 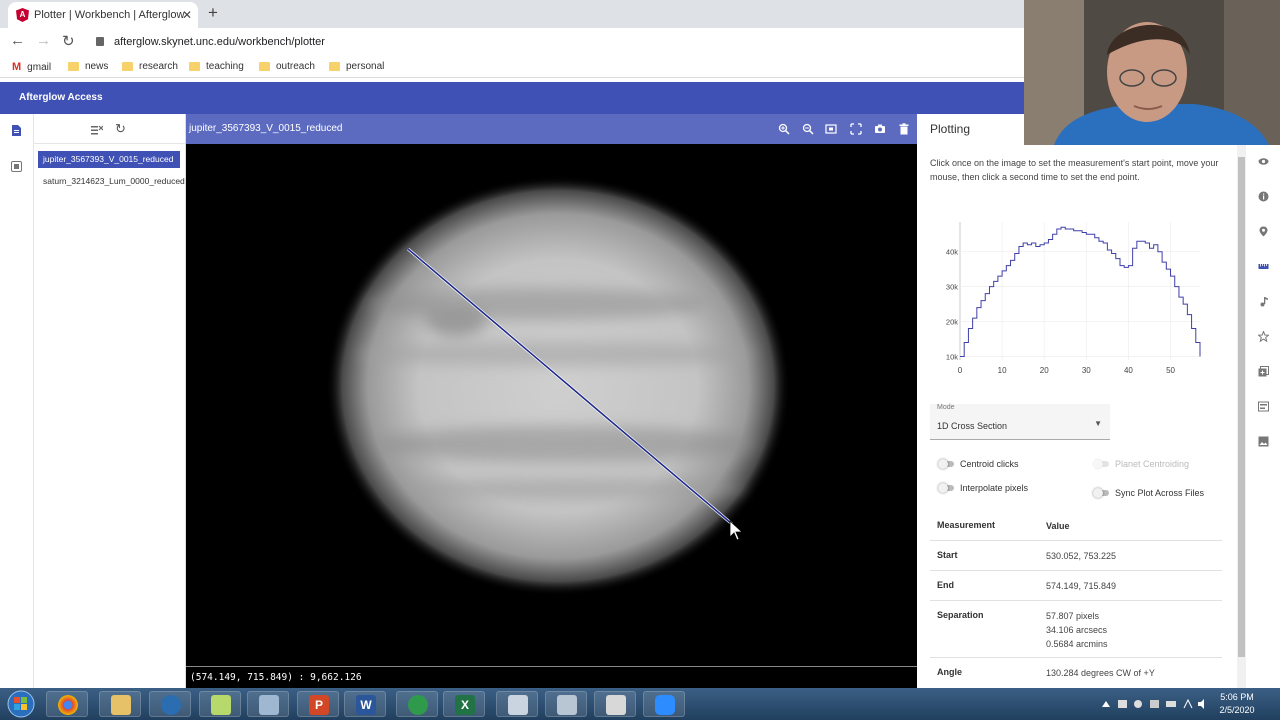 I want to click on sliders-icon, so click(x=1263, y=406).